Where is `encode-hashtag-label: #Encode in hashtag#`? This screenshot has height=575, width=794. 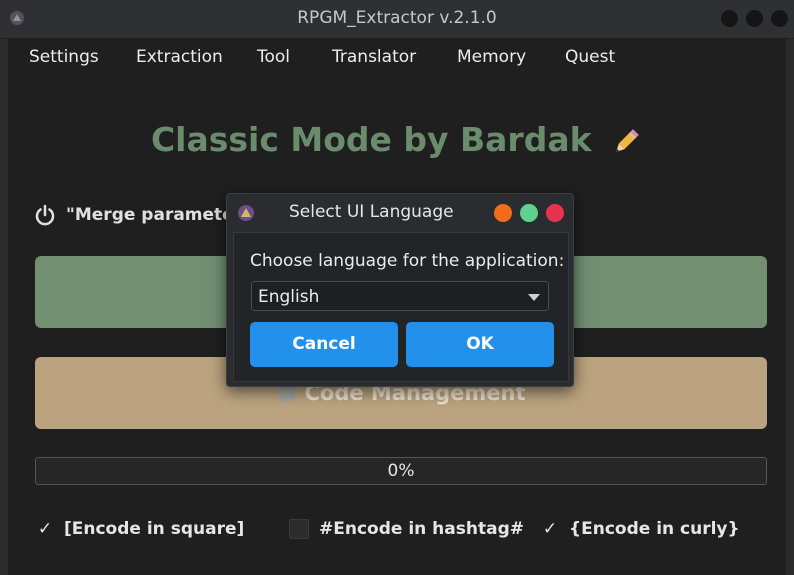 encode-hashtag-label: #Encode in hashtag# is located at coordinates (421, 529).